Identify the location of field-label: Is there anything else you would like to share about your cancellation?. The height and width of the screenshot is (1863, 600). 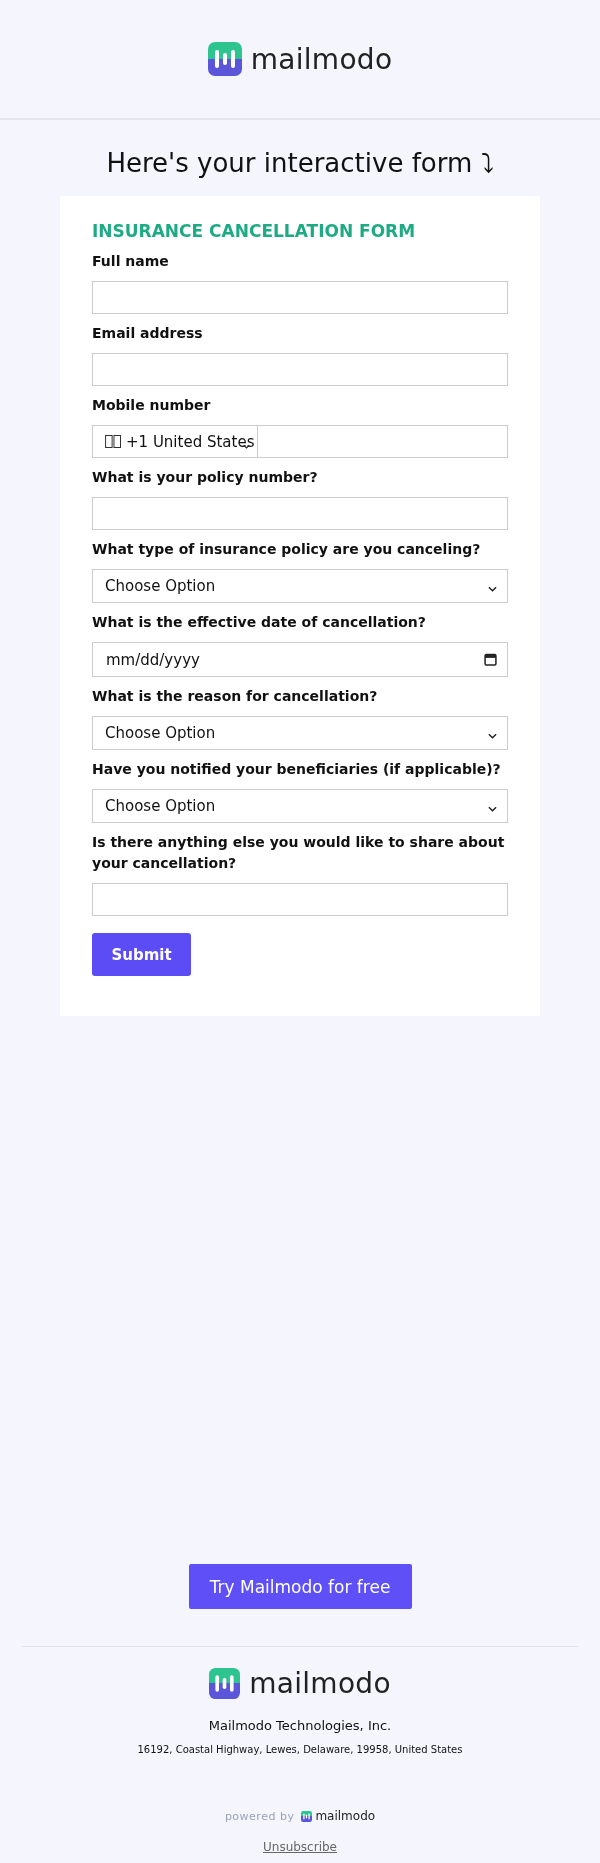
(299, 853).